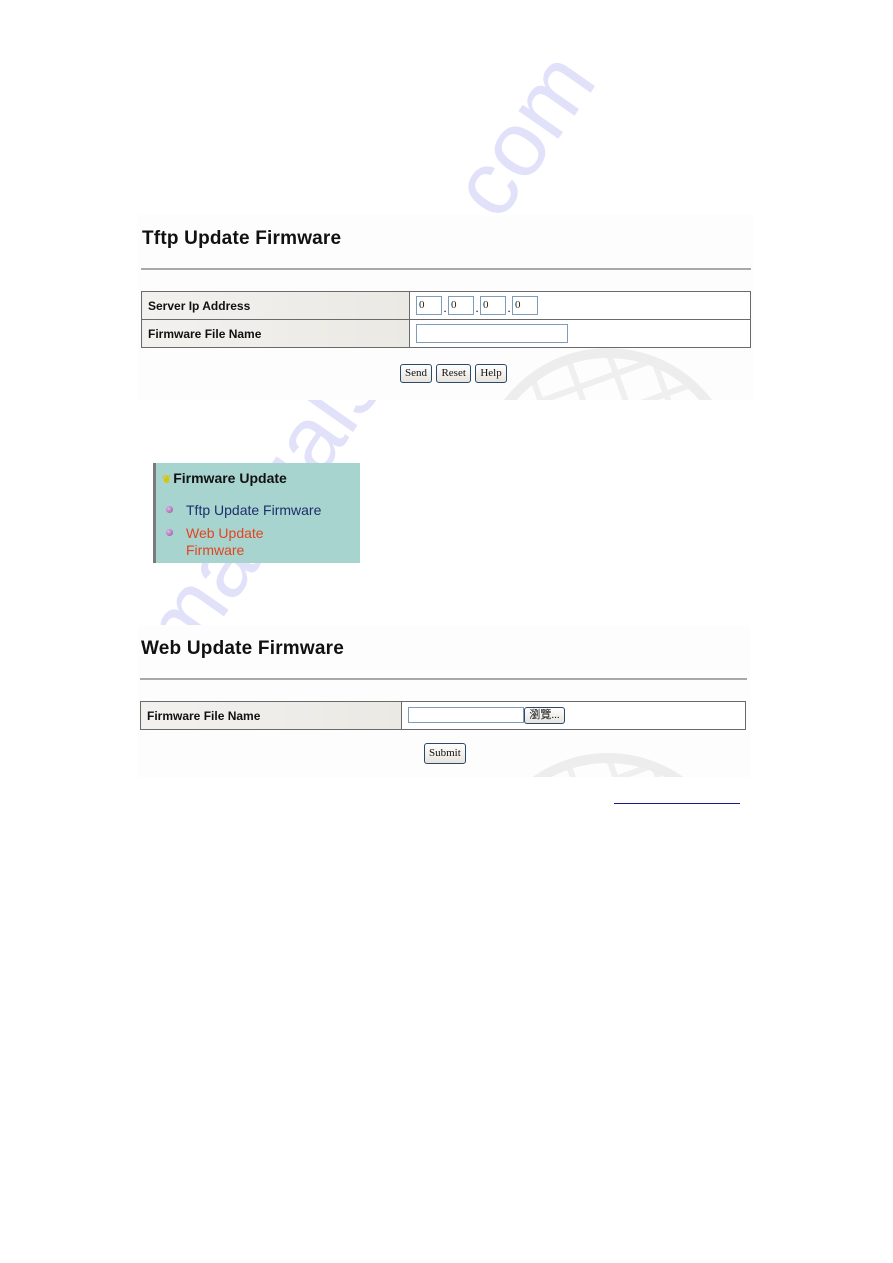 This screenshot has height=1263, width=893. Describe the element at coordinates (416, 373) in the screenshot. I see `send-button: Send` at that location.